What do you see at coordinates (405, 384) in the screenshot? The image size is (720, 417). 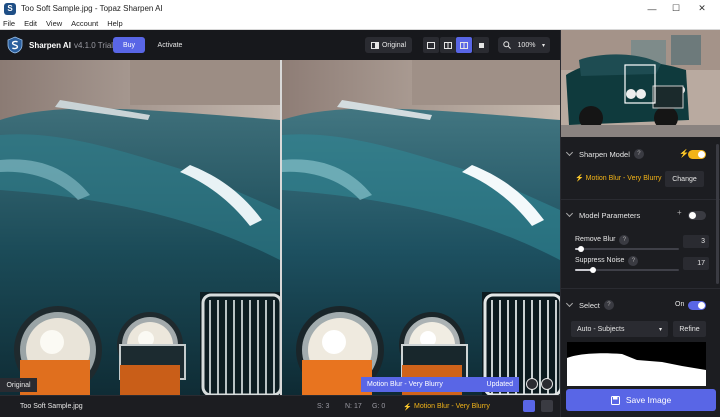 I see `processing-model: Motion Blur - Very Blurry` at bounding box center [405, 384].